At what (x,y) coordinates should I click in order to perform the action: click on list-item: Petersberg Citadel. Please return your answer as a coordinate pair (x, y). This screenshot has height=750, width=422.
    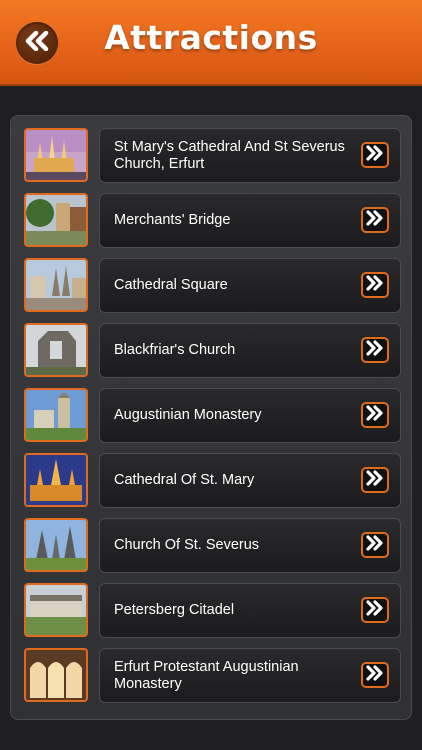
    Looking at the image, I should click on (217, 611).